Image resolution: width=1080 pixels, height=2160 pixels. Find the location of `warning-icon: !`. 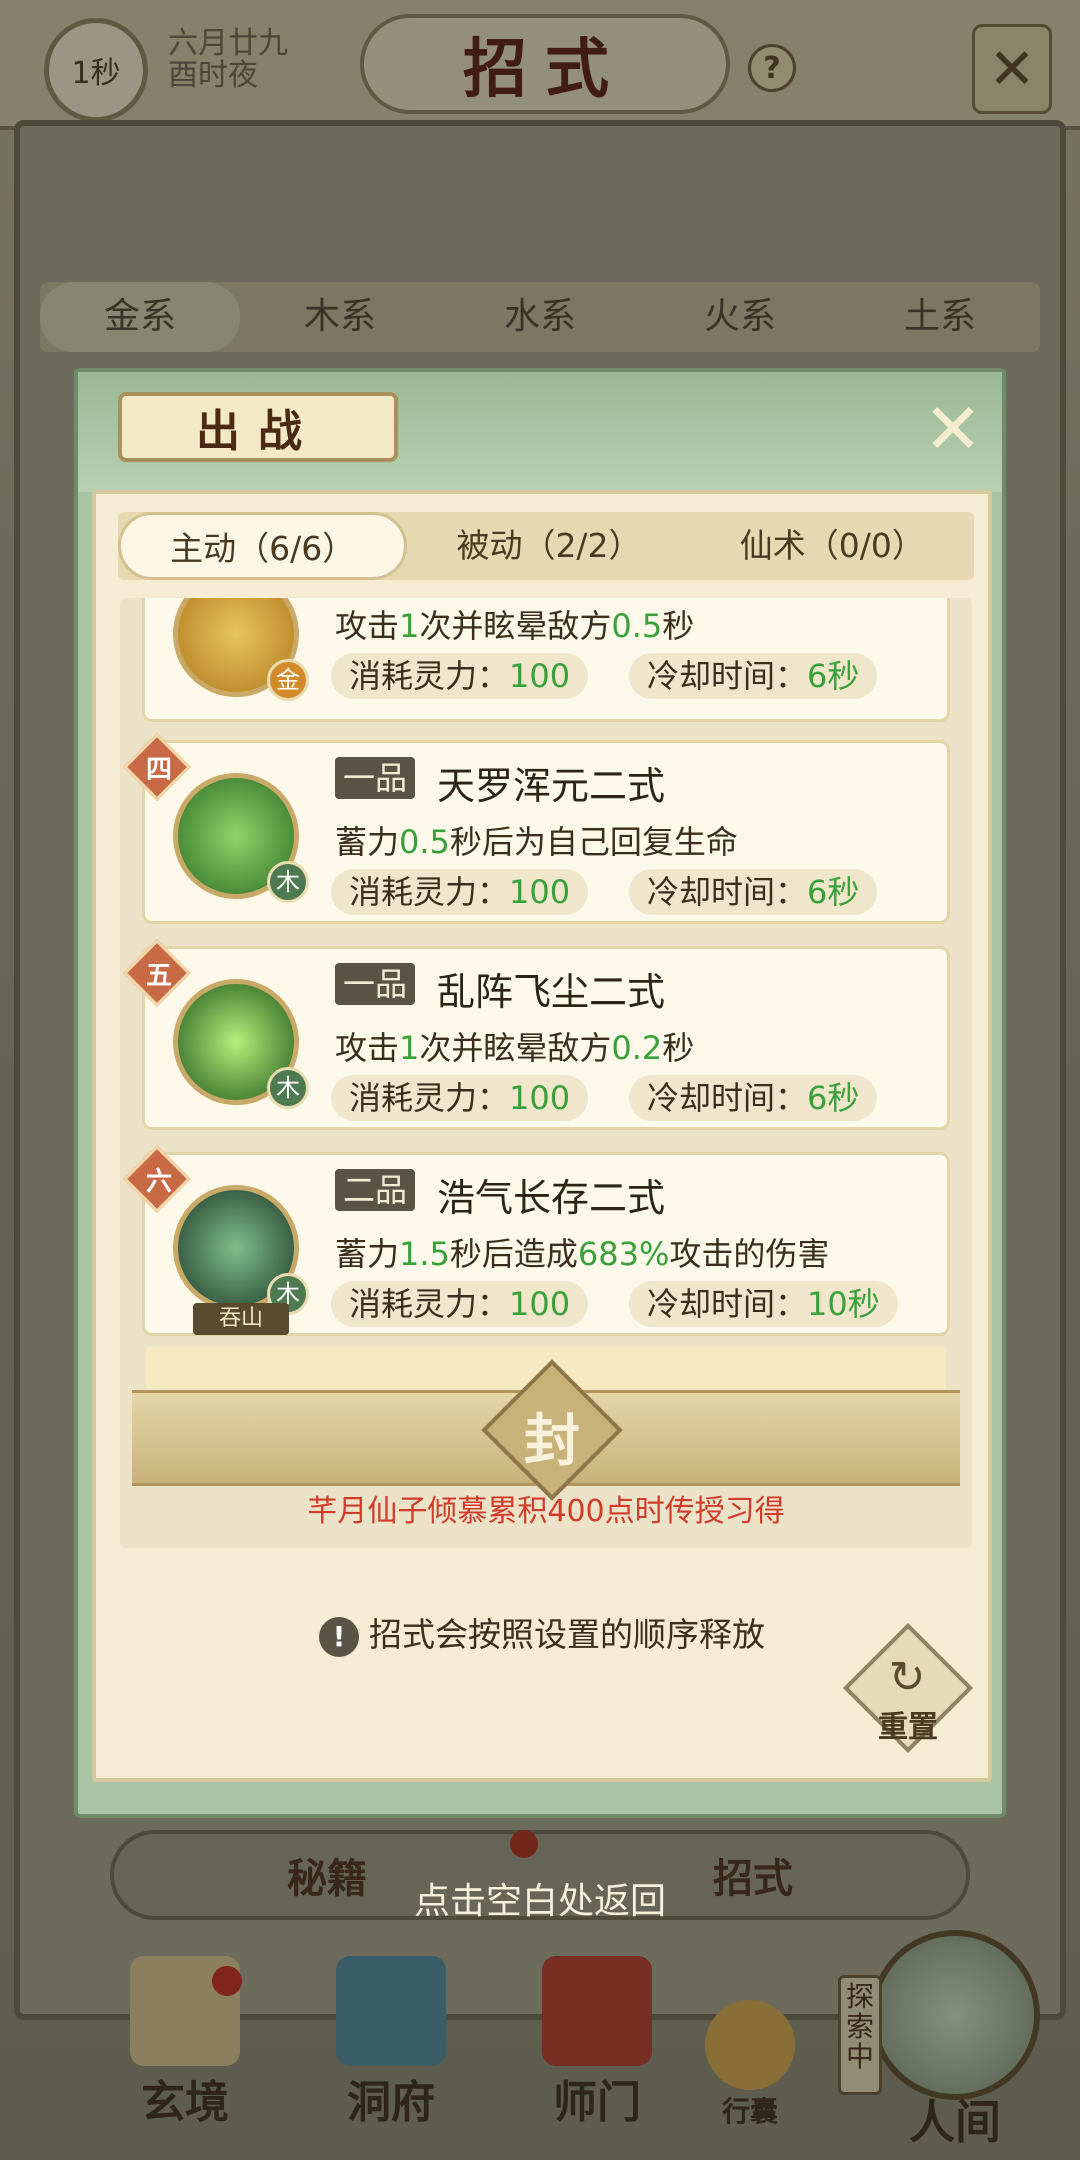

warning-icon: ! is located at coordinates (339, 1636).